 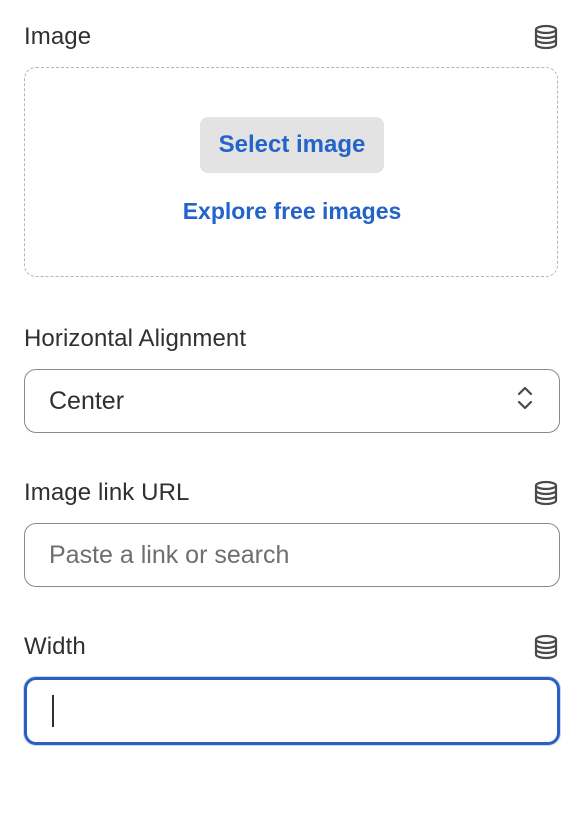 I want to click on link-label: Image link URL, so click(x=107, y=492).